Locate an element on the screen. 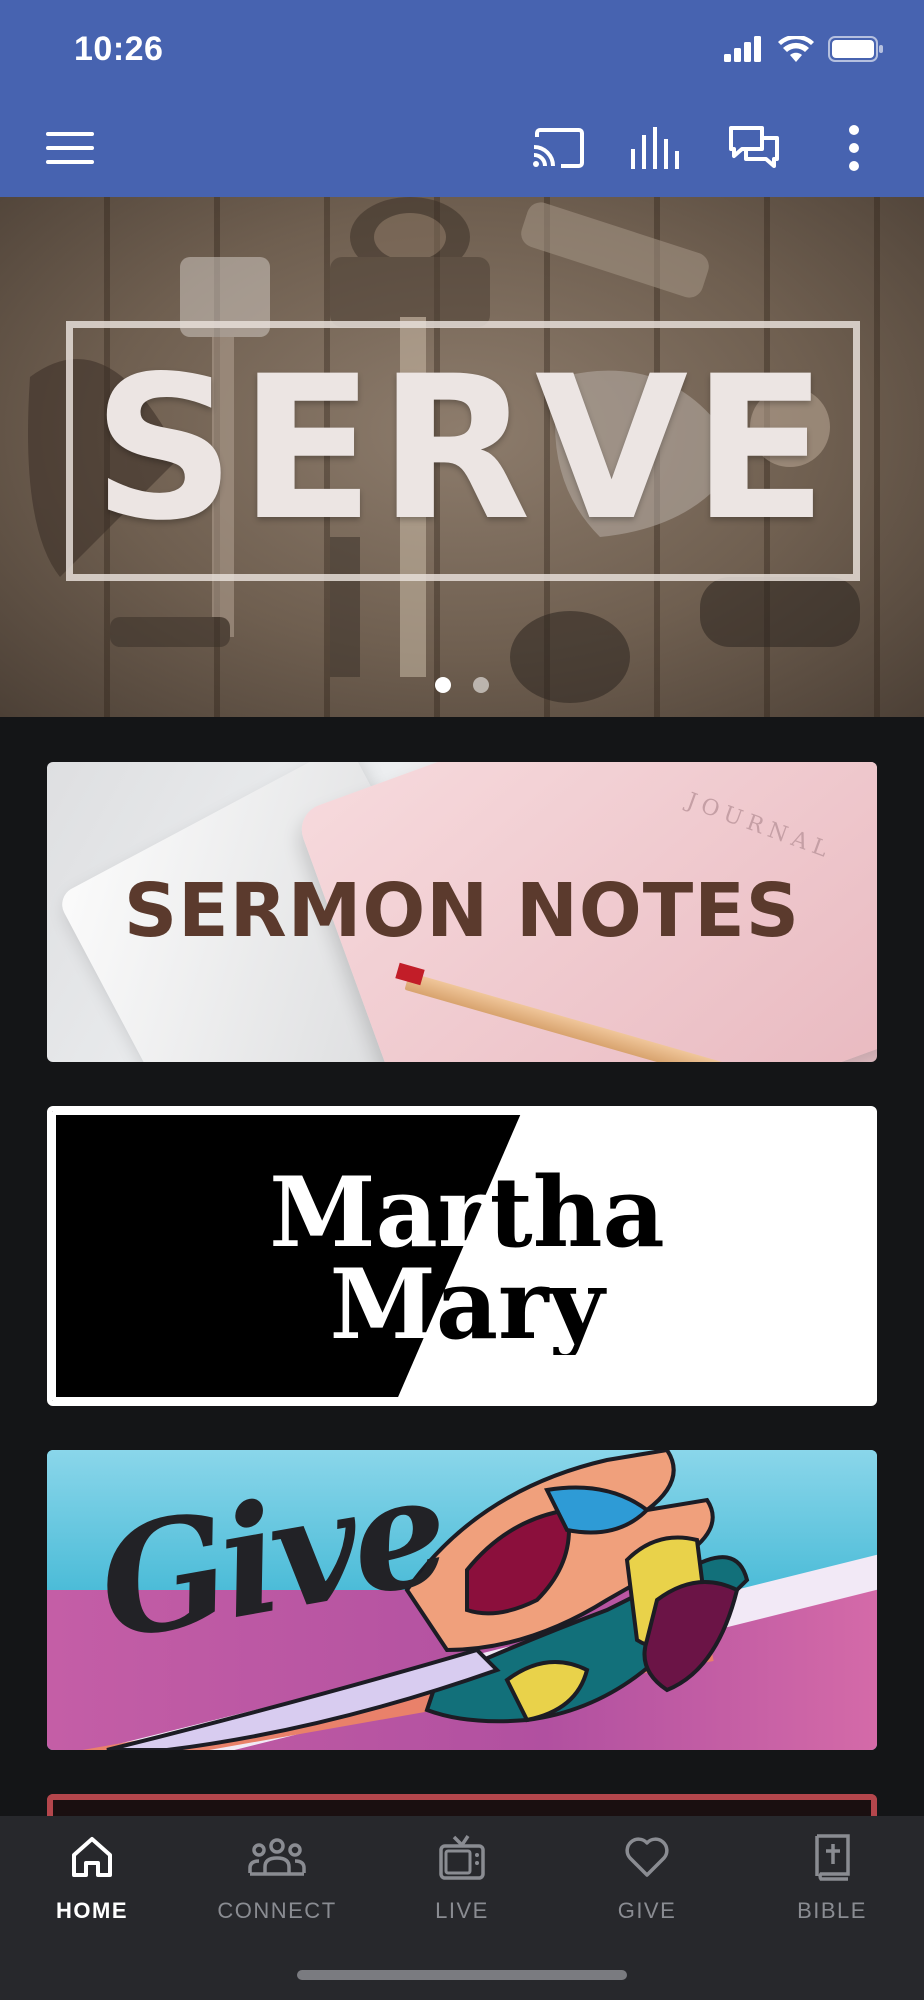 Image resolution: width=924 pixels, height=2000 pixels. audio-button is located at coordinates (656, 148).